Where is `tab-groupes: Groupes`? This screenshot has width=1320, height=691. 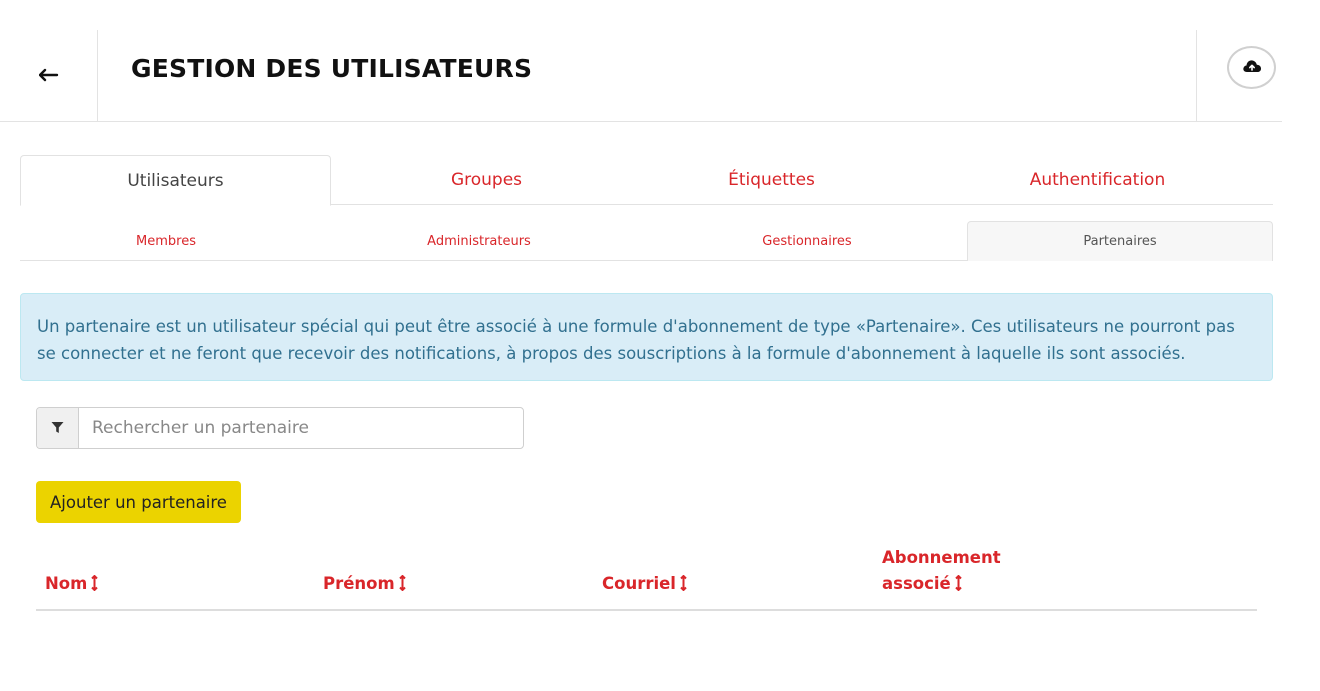
tab-groupes: Groupes is located at coordinates (486, 180).